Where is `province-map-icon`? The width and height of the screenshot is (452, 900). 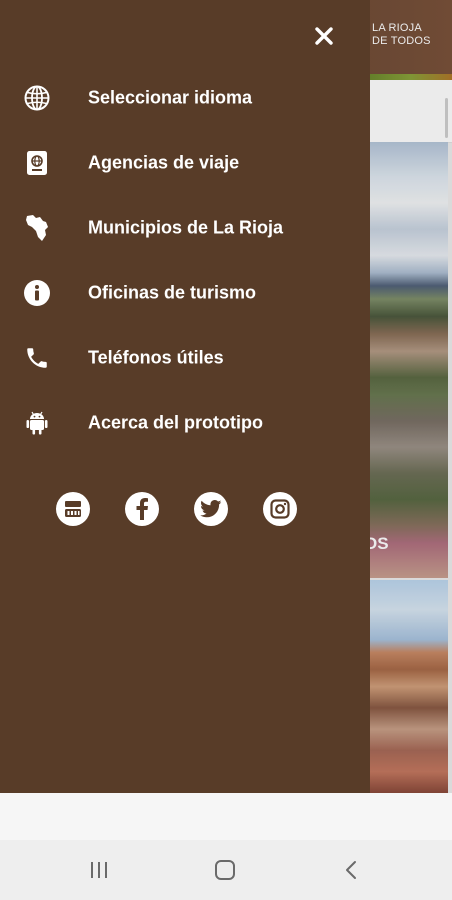
province-map-icon is located at coordinates (37, 228).